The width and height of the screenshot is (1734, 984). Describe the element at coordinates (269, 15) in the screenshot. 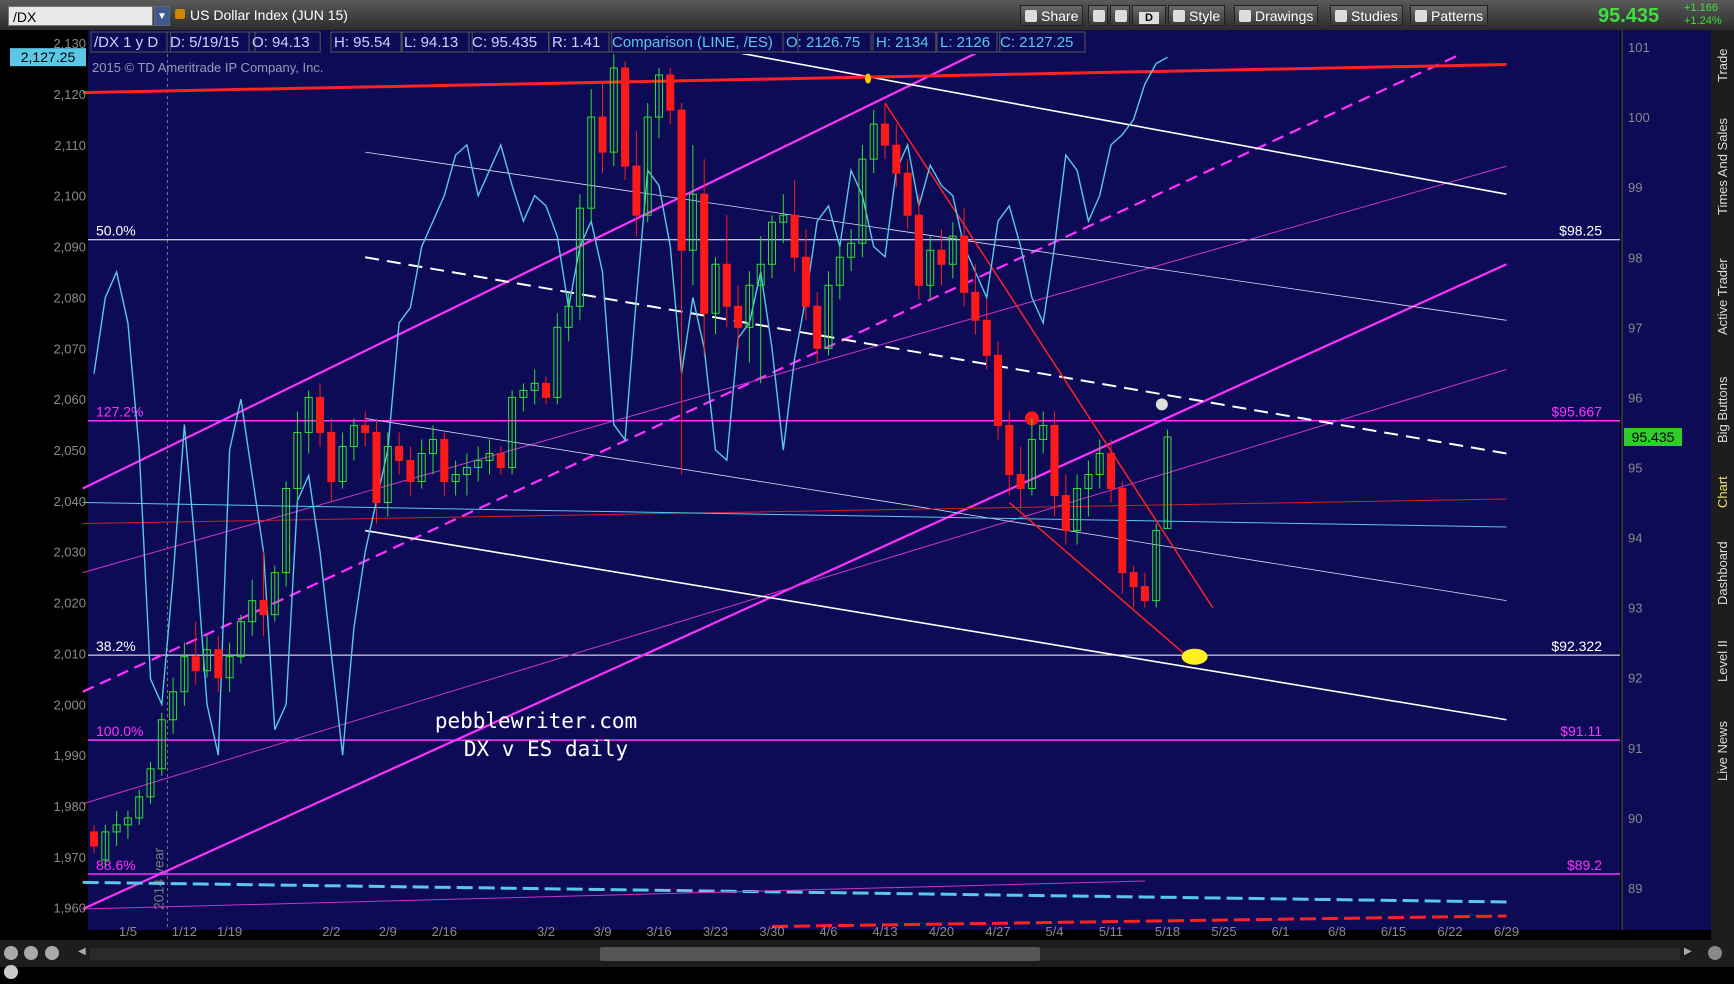

I see `instrument-name: US Dollar Index (JUN 15)` at that location.